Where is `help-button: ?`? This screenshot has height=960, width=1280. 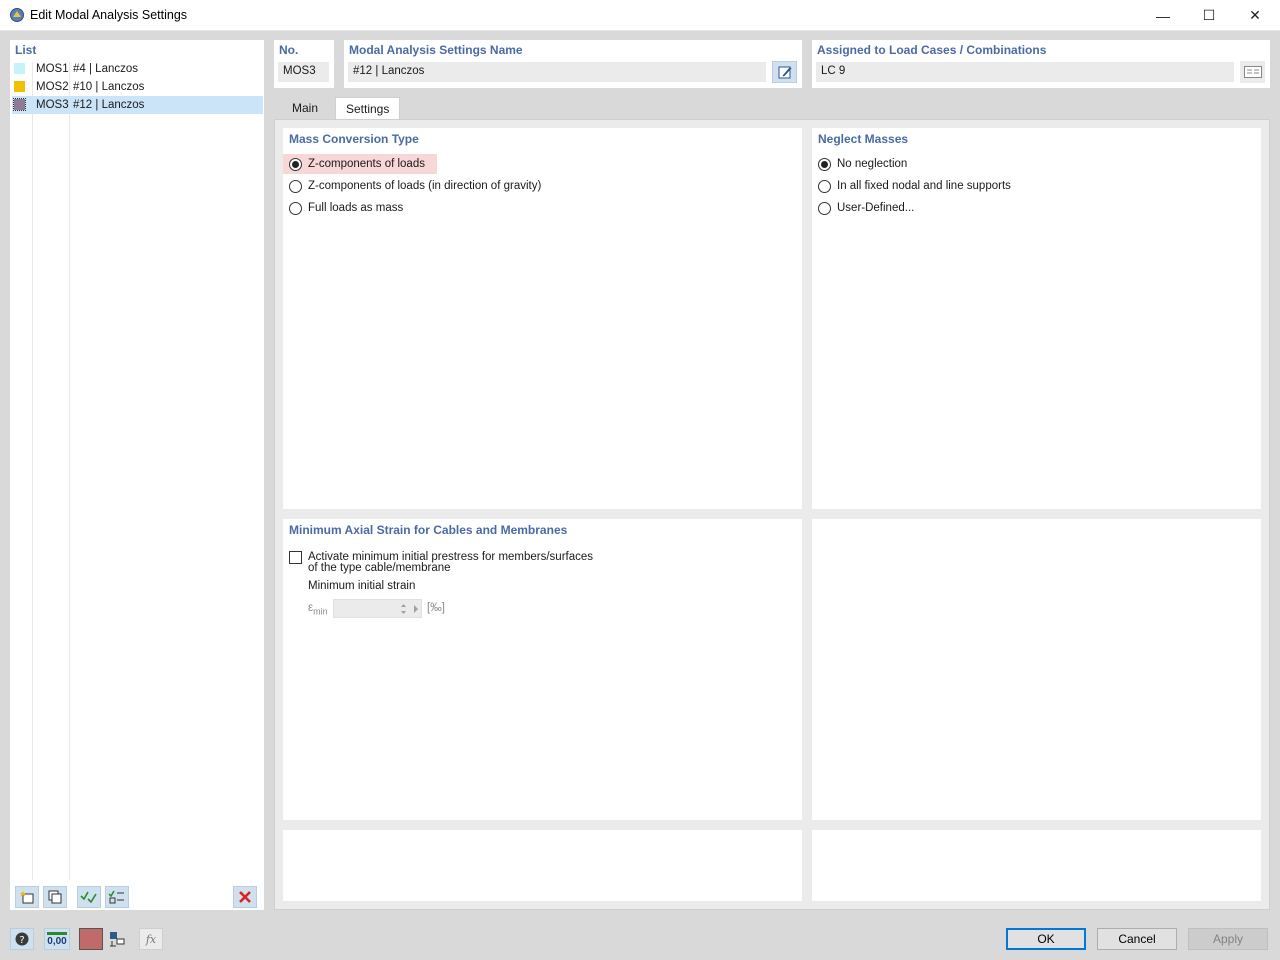
help-button: ? is located at coordinates (22, 939).